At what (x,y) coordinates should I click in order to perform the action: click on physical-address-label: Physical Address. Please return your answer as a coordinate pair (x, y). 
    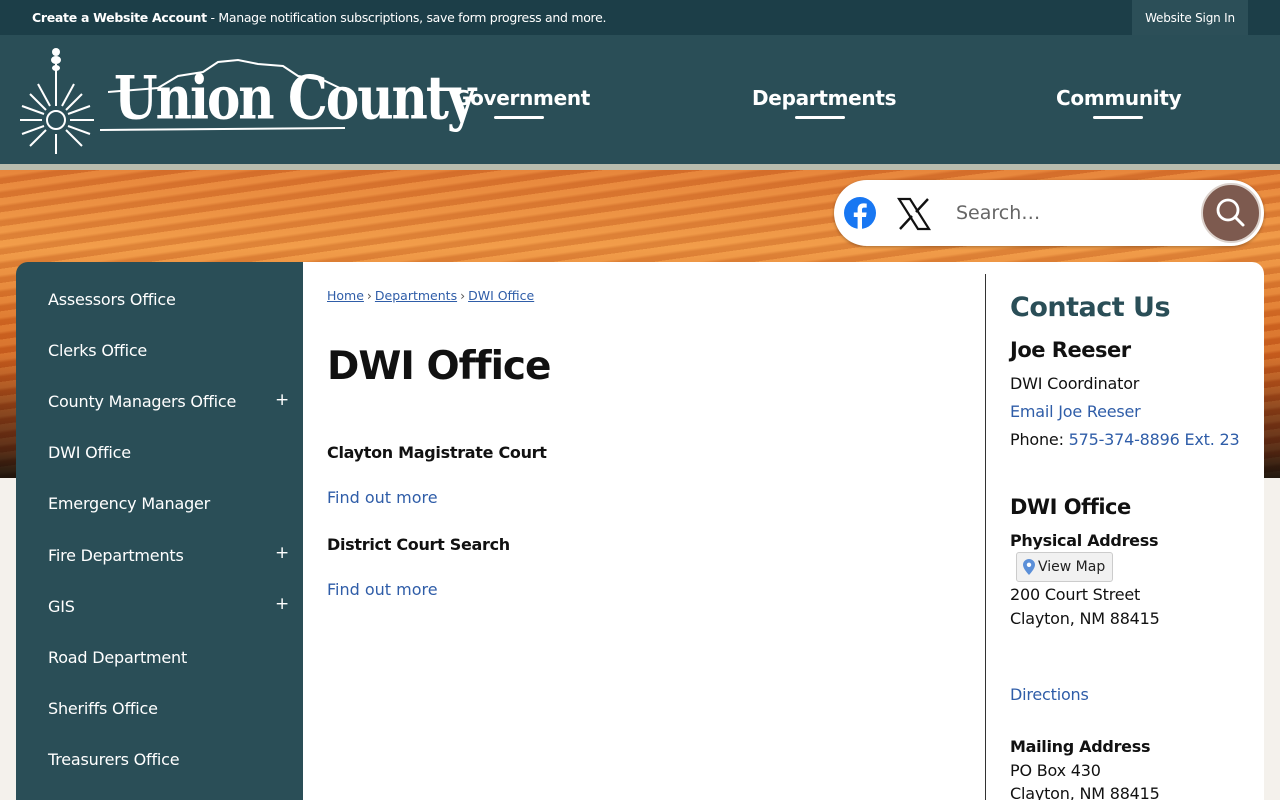
    Looking at the image, I should click on (1084, 540).